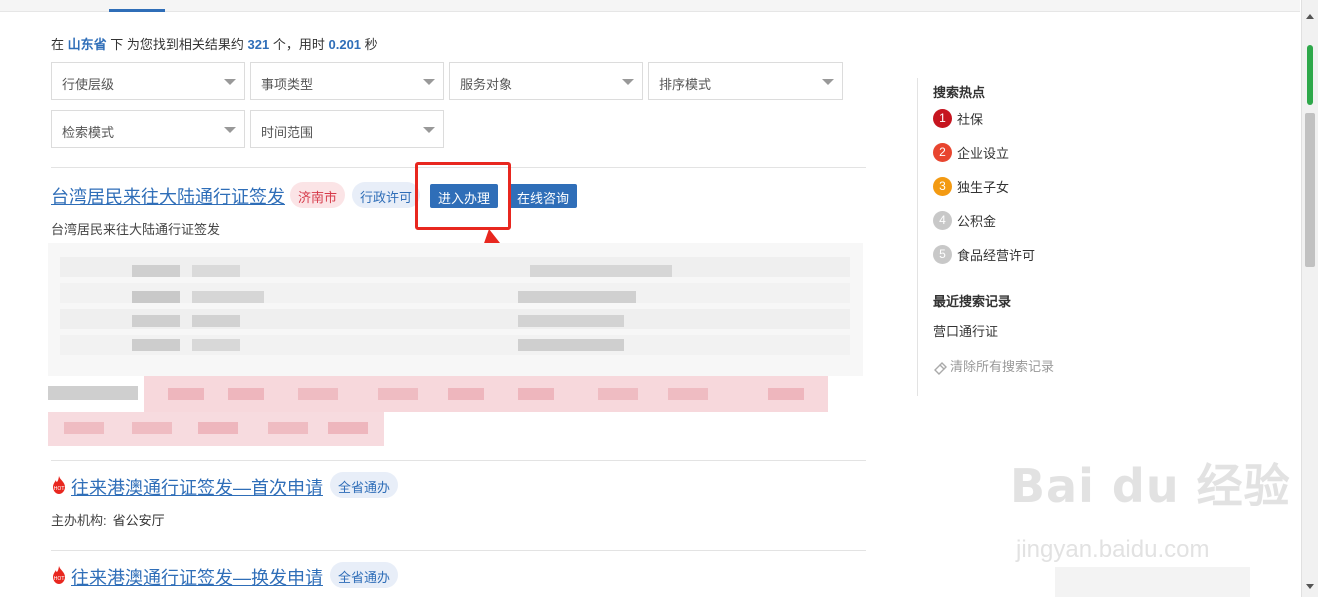 The height and width of the screenshot is (597, 1318). I want to click on online-consult-button: 在线咨询, so click(543, 196).